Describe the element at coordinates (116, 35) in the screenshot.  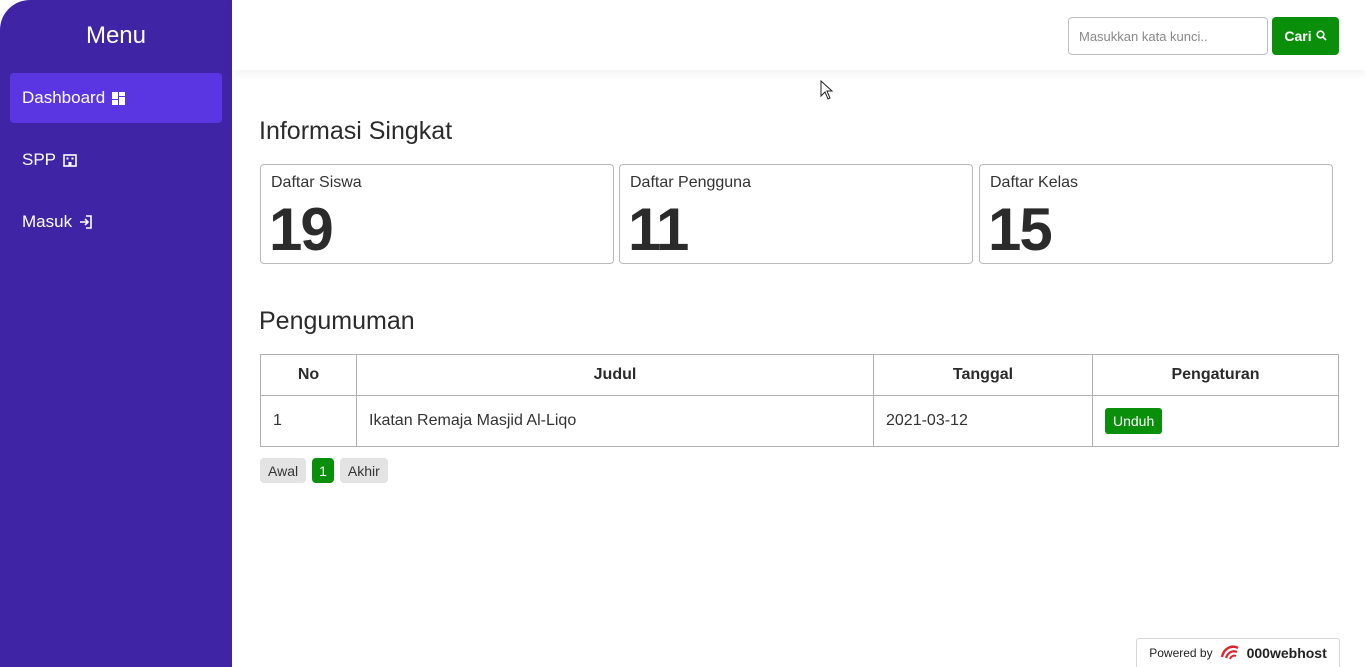
I see `sidebar-title: Menu` at that location.